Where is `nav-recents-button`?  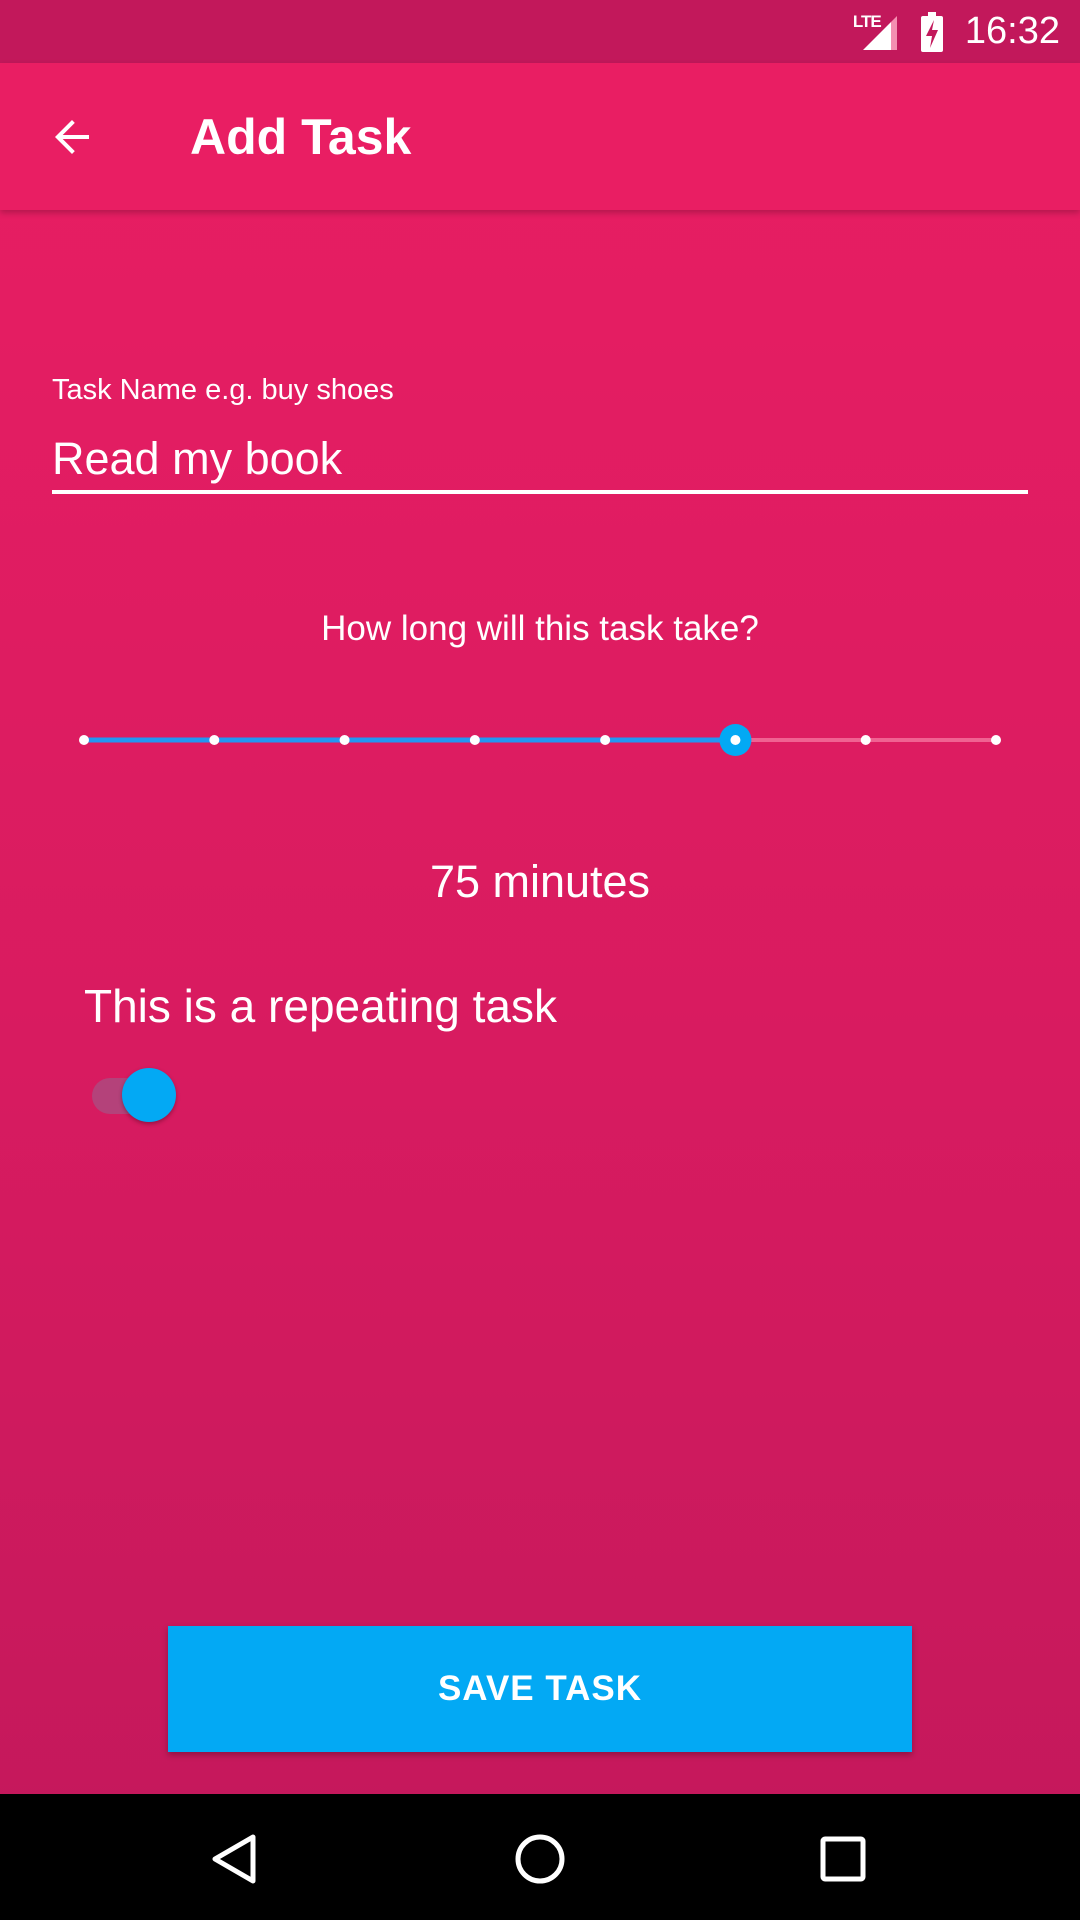 nav-recents-button is located at coordinates (843, 1859).